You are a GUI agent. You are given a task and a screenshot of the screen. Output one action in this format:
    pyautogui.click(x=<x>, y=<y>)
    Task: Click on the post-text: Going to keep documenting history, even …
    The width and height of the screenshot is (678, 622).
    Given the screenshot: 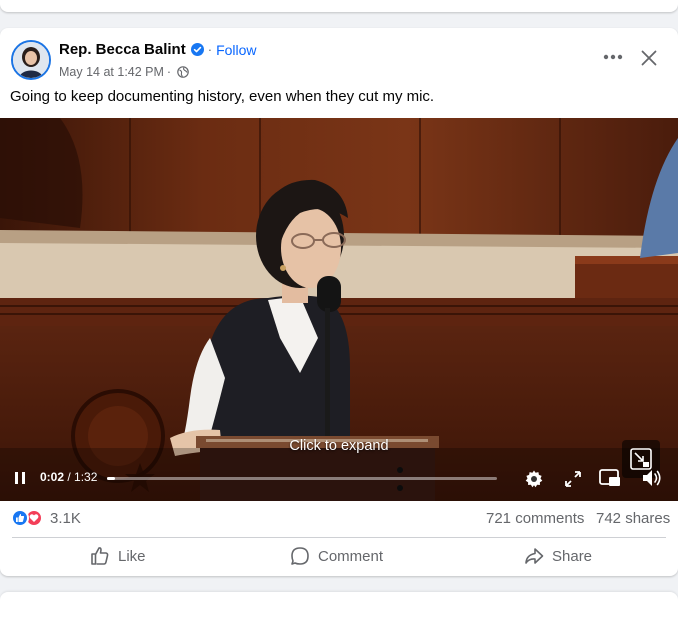 What is the action you would take?
    pyautogui.click(x=222, y=96)
    